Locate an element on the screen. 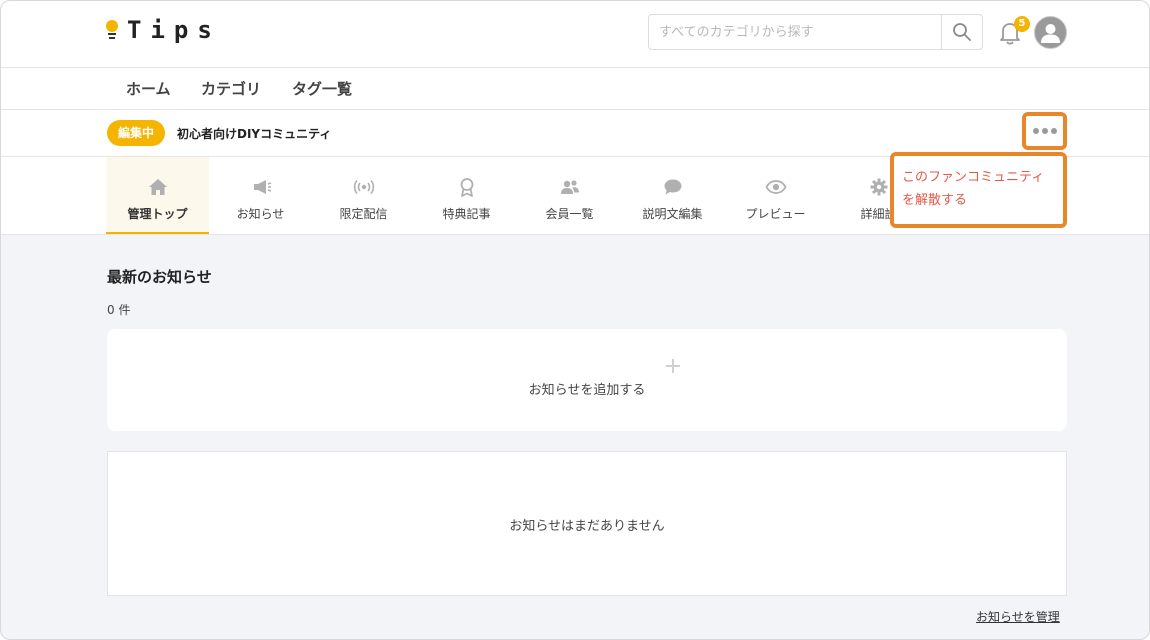  add-announcement-label: お知らせを追加する is located at coordinates (587, 390).